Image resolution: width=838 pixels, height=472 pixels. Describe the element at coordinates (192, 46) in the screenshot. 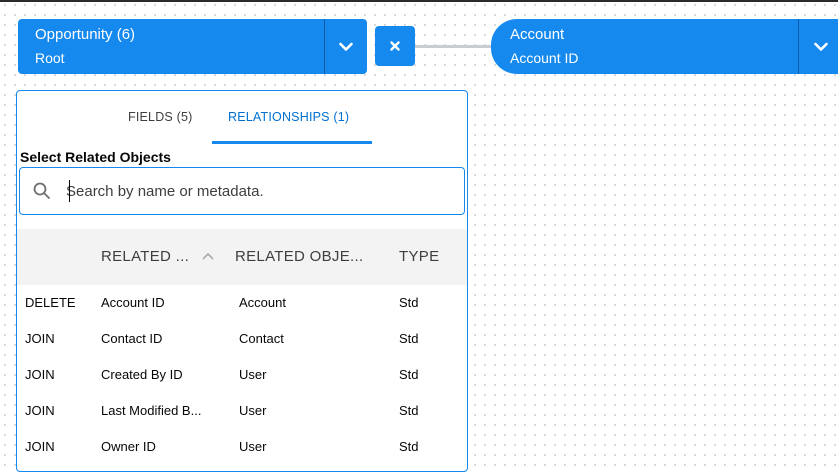

I see `root-node: Opportunity (6) Root` at that location.